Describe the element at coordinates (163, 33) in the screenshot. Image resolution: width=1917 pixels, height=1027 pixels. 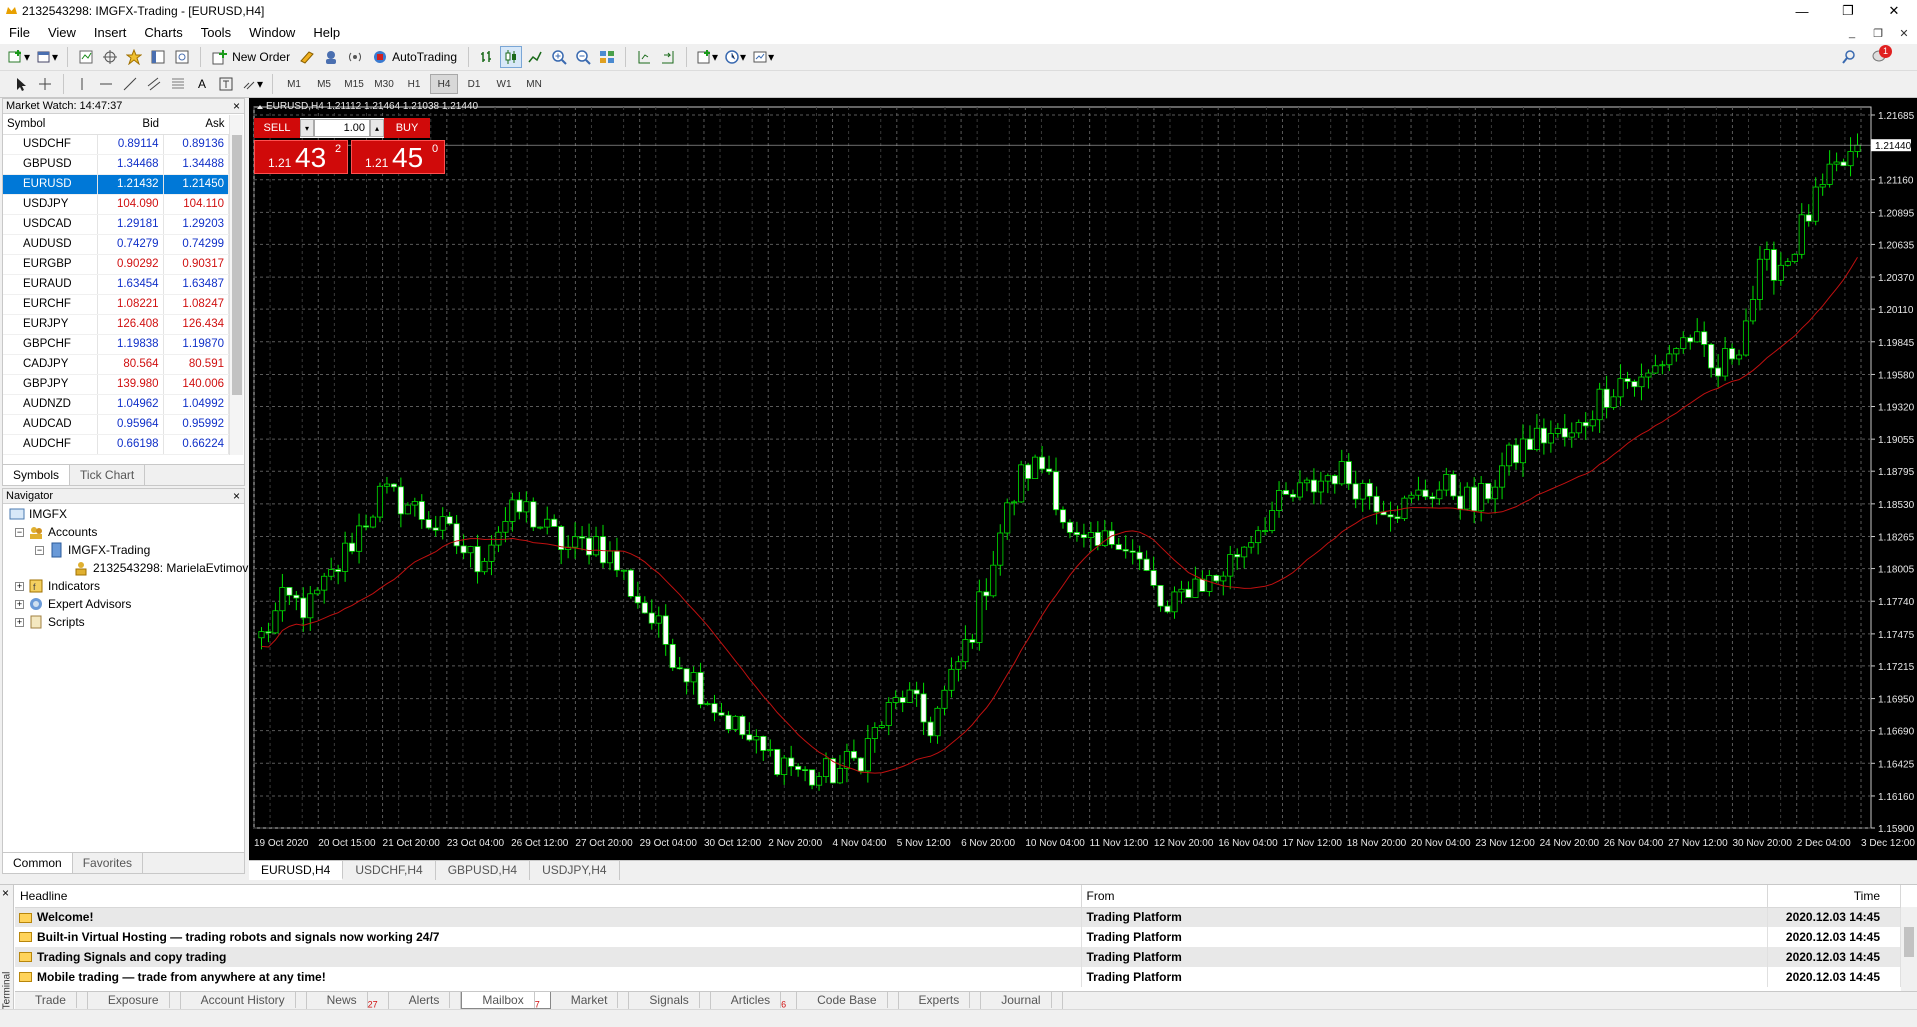
I see `menu-charts: Charts` at that location.